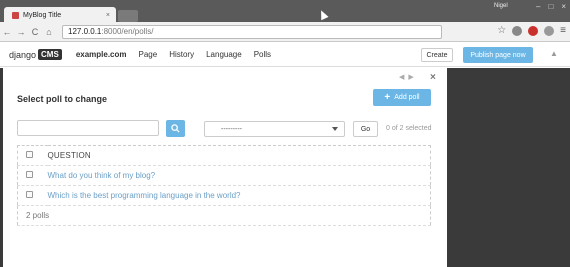 Image resolution: width=570 pixels, height=267 pixels. What do you see at coordinates (101, 54) in the screenshot?
I see `menu-site: example.com` at bounding box center [101, 54].